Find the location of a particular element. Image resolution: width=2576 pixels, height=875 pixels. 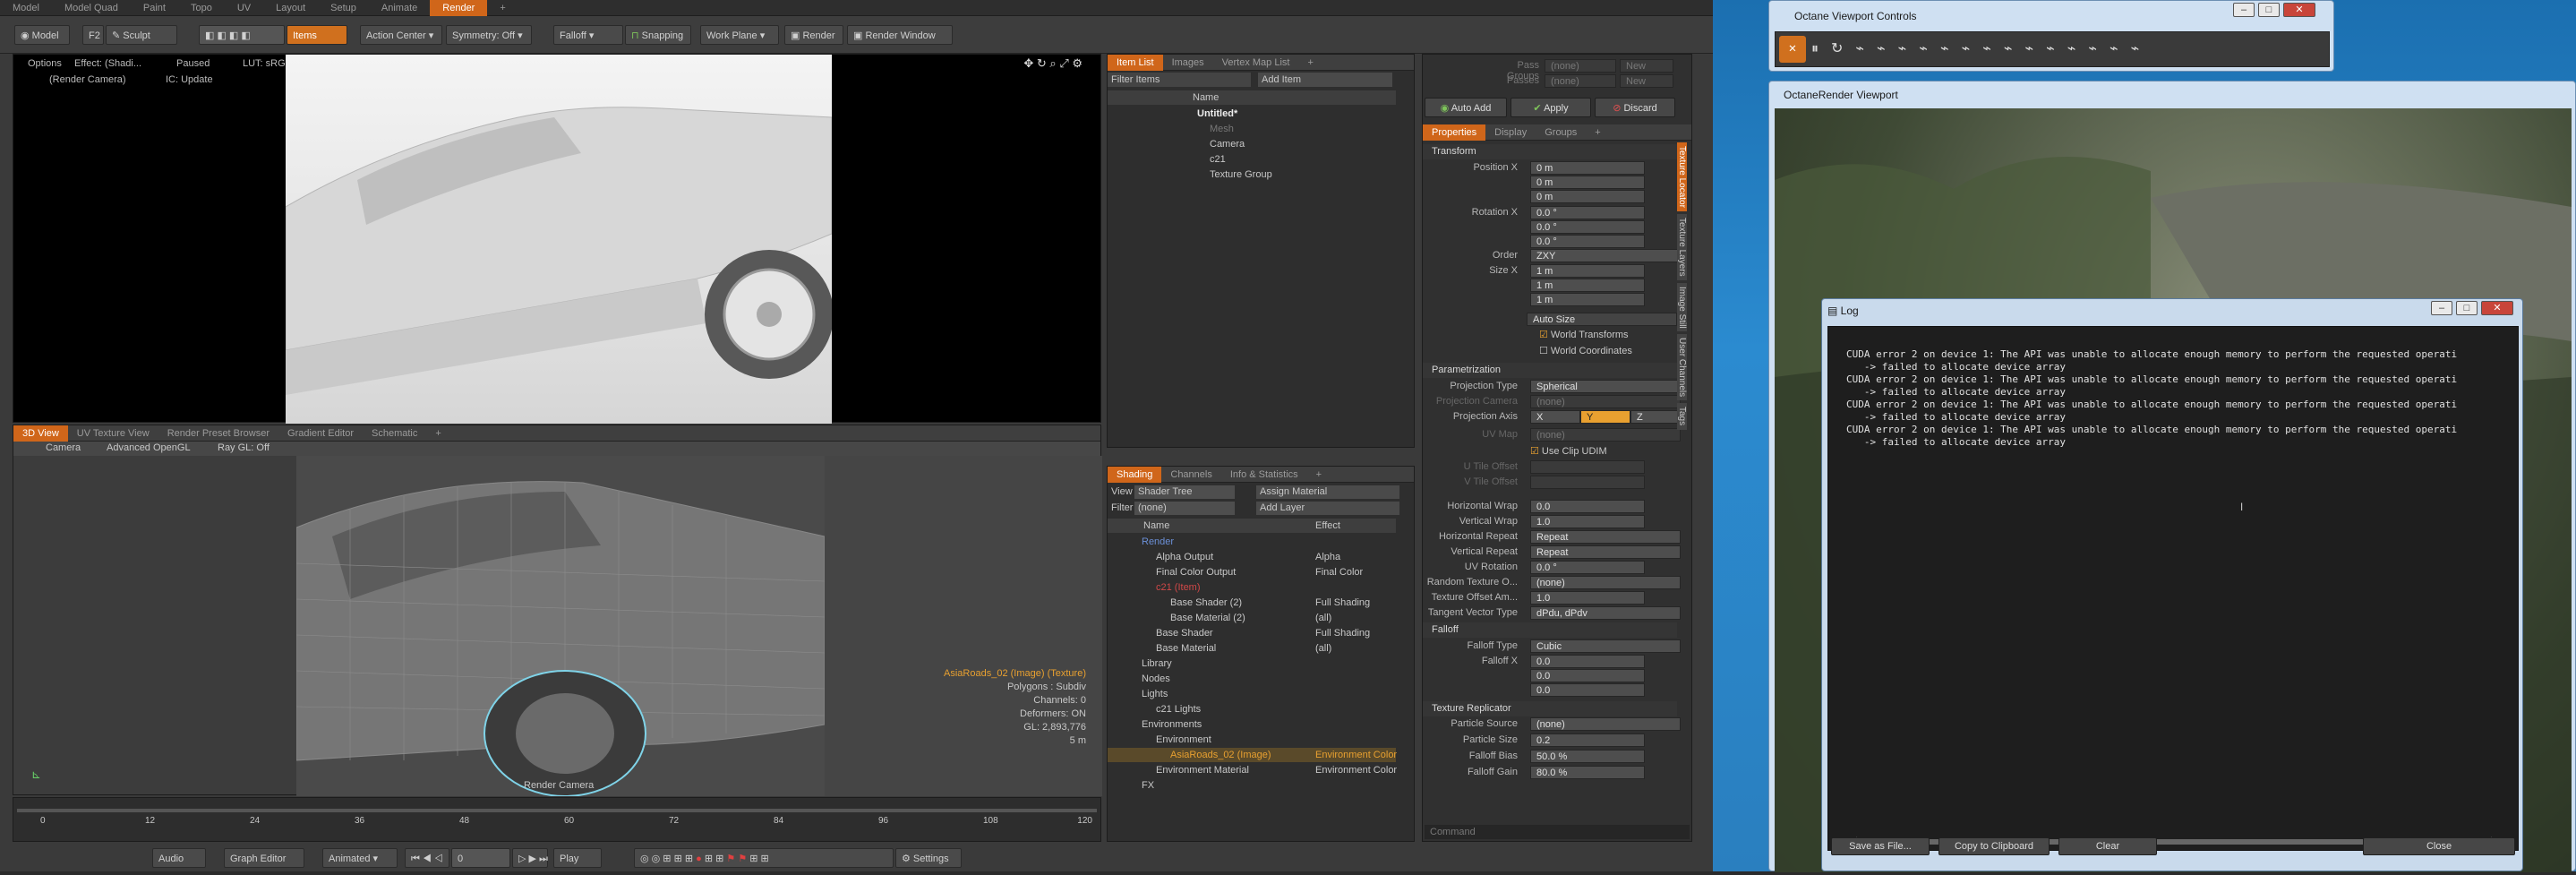

f2-button: F2 is located at coordinates (93, 35).